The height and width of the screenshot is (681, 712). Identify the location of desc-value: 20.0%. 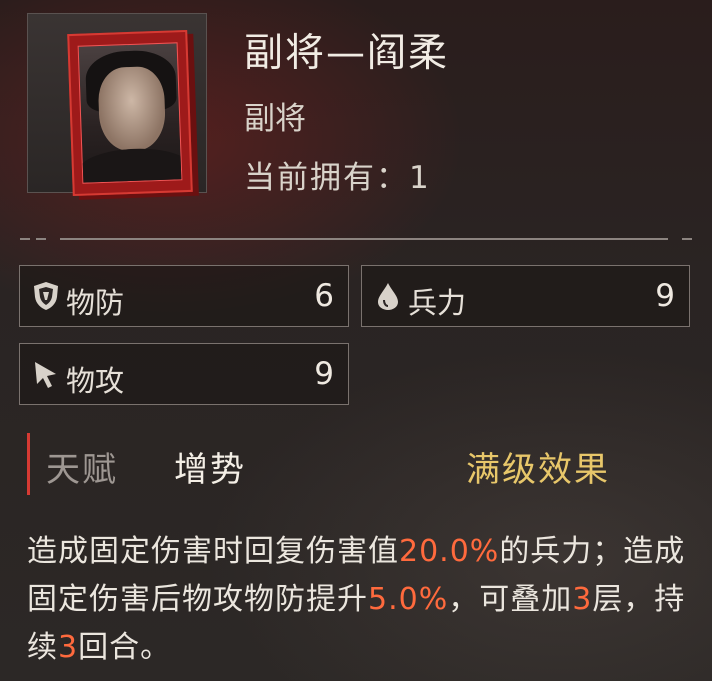
(449, 551).